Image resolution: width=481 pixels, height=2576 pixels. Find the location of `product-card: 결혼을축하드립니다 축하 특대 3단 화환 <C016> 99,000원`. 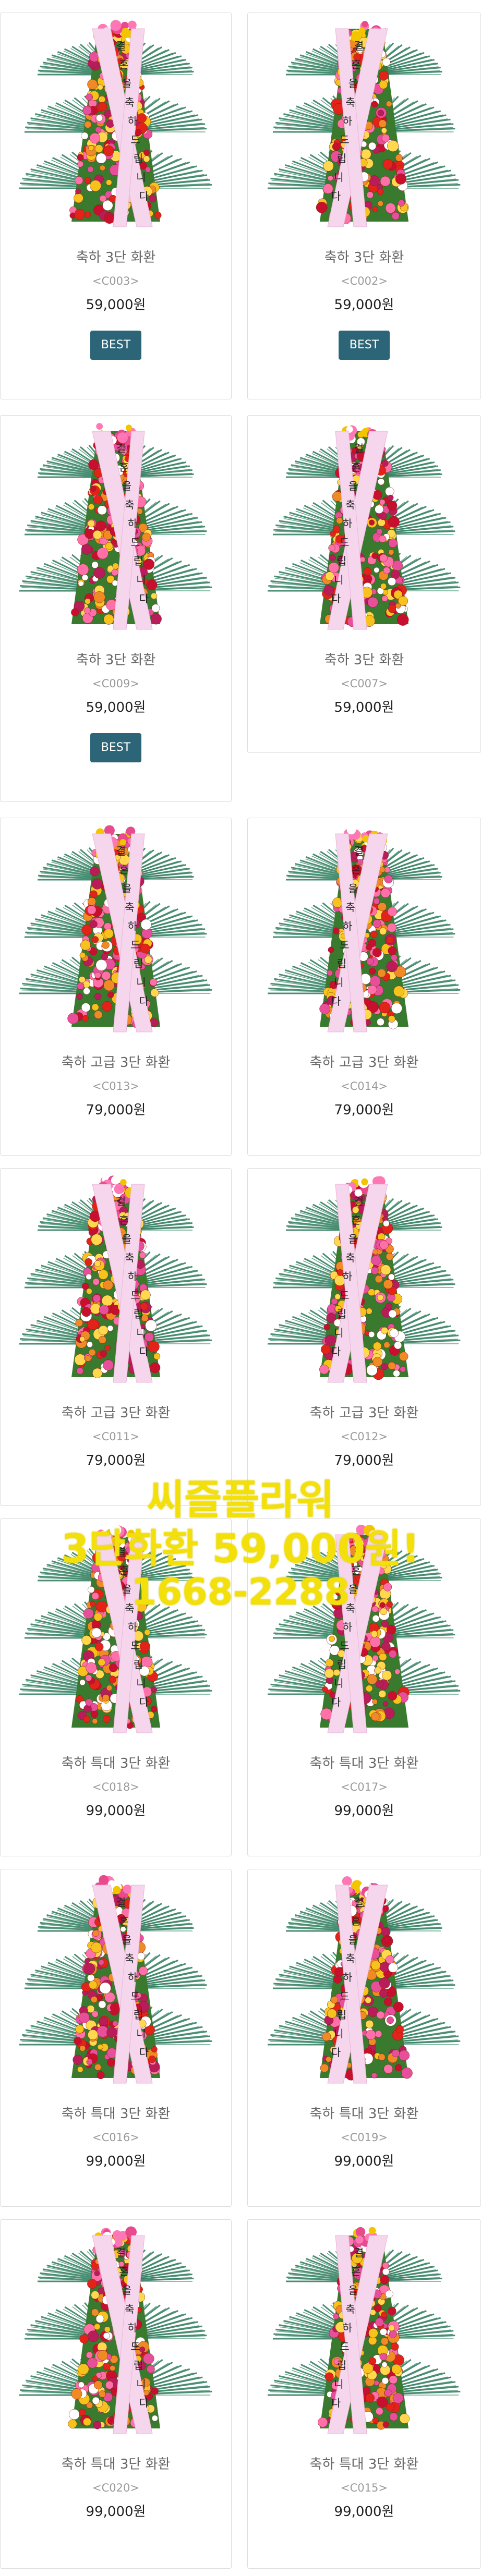

product-card: 결혼을축하드립니다 축하 특대 3단 화환 <C016> 99,000원 is located at coordinates (116, 2038).